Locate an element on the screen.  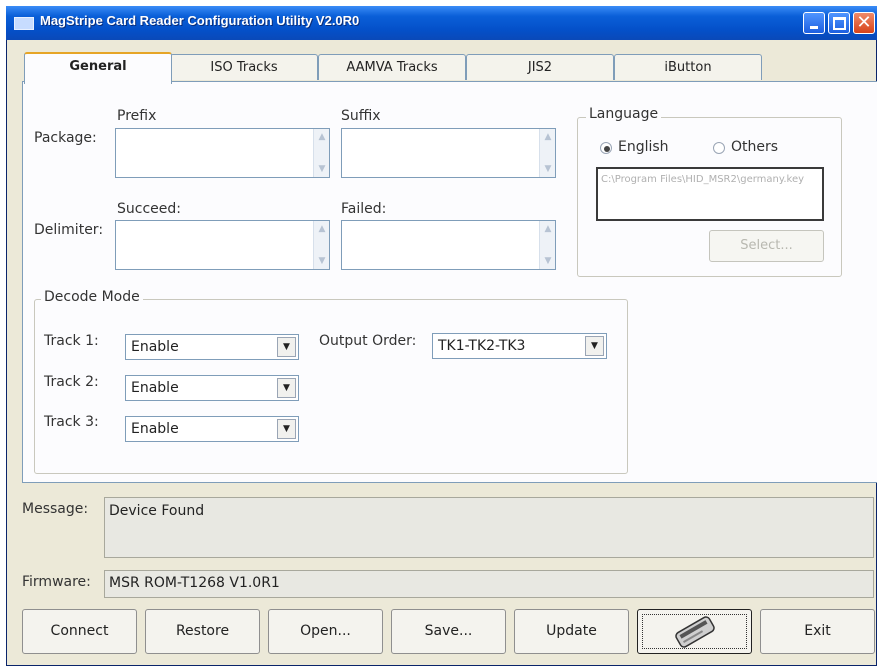
exit-button: Exit is located at coordinates (817, 631).